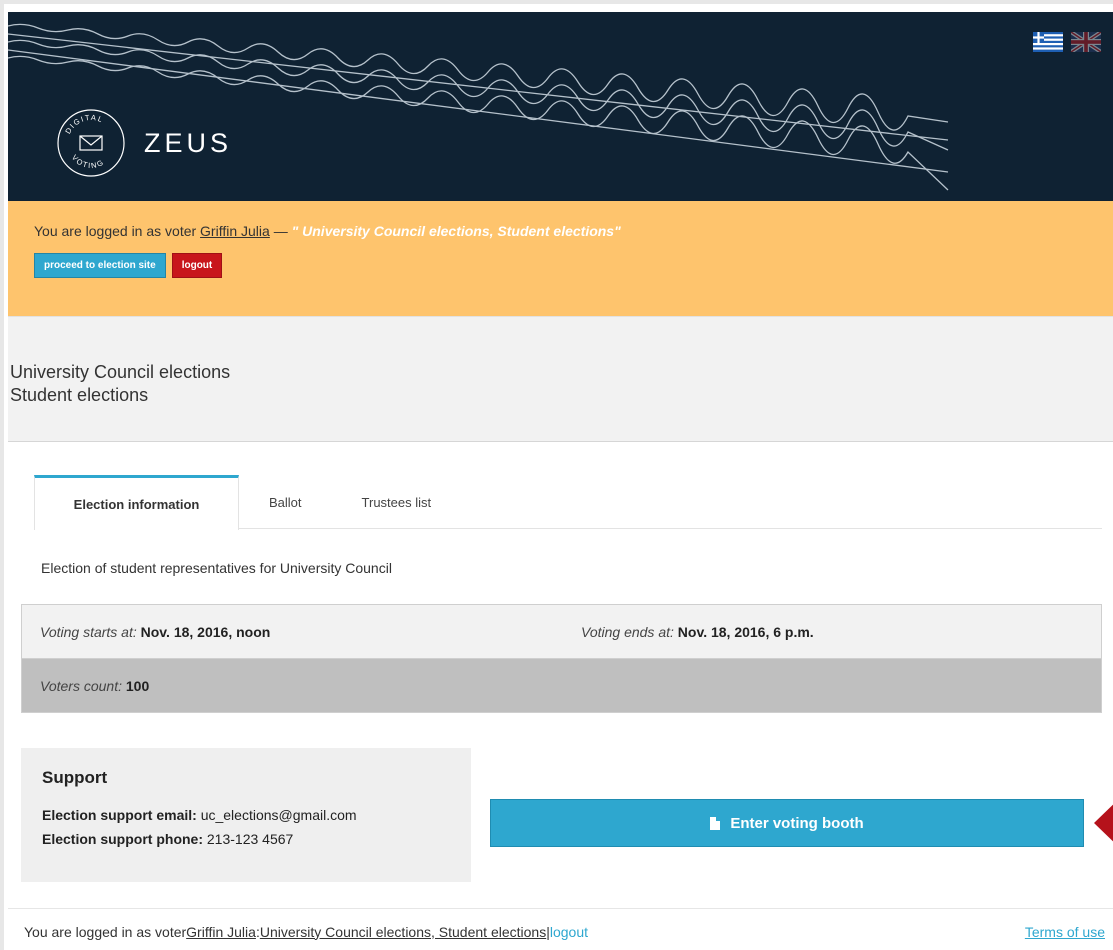  I want to click on digital-voting-badge-icon: DIGITAL VOTING, so click(91, 143).